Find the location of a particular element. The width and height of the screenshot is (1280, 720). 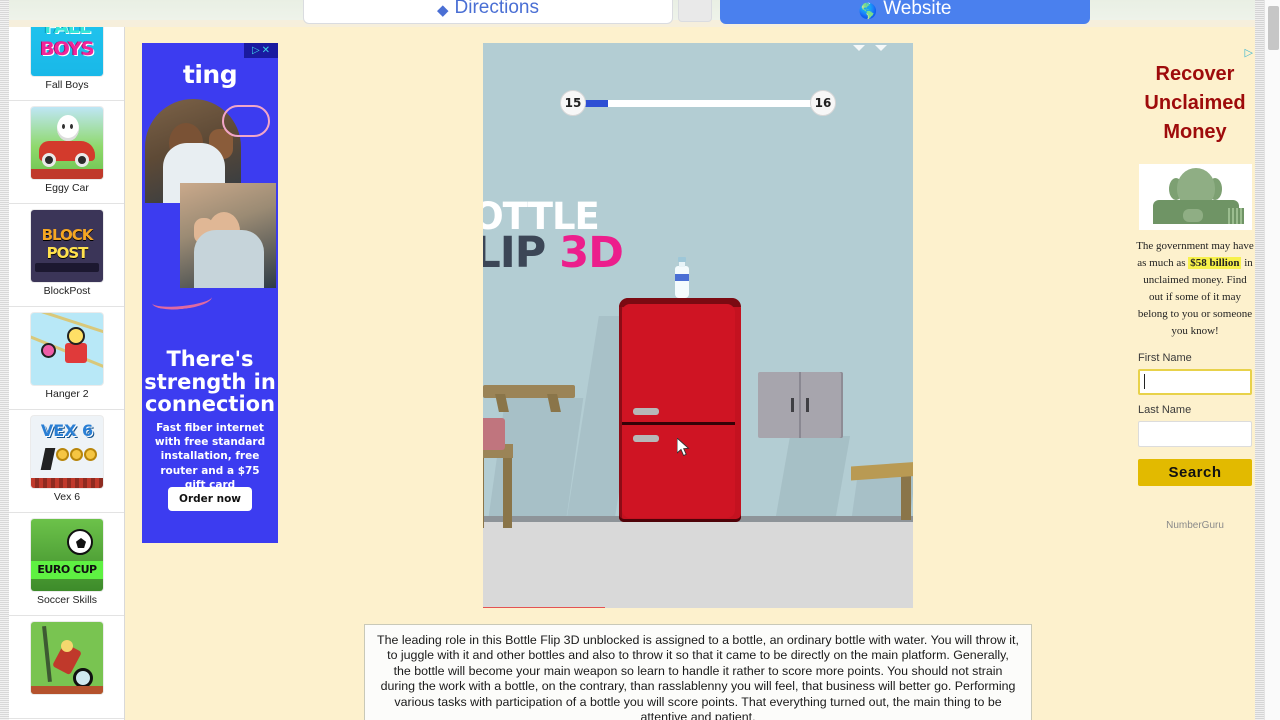

sidebar-item-label: Hanger 2 is located at coordinates (67, 394).